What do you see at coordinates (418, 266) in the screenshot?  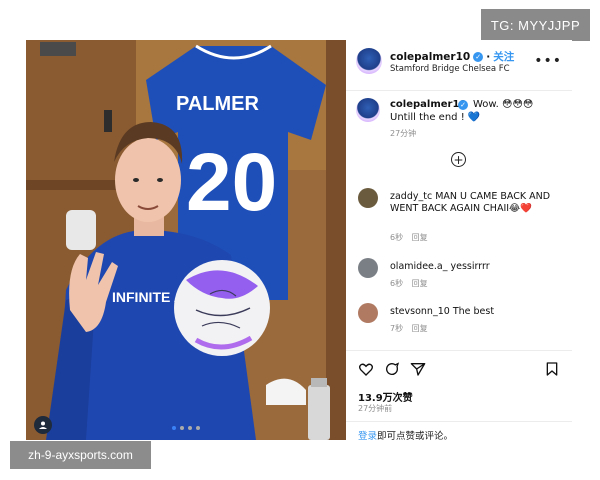 I see `commenter-username: olamidee.a_` at bounding box center [418, 266].